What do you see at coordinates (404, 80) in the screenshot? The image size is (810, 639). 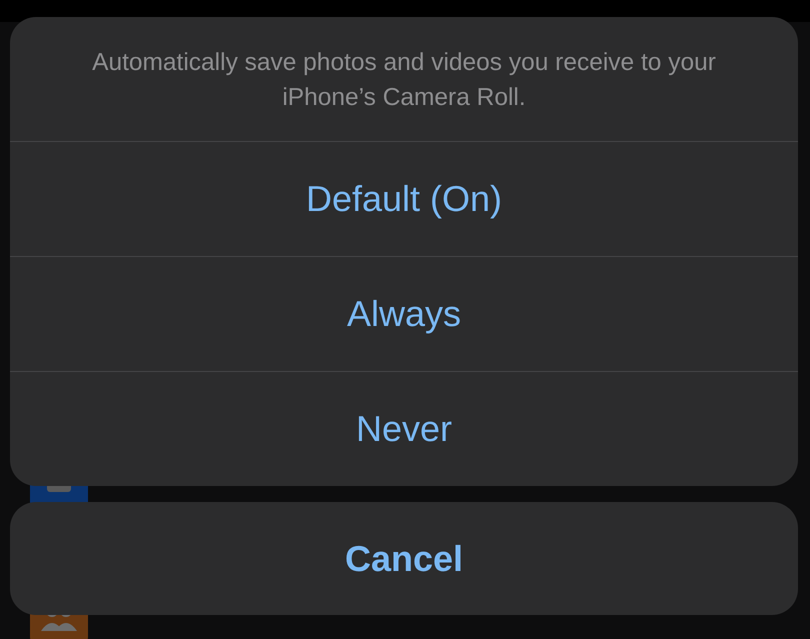 I see `sheet-message: Automatically save photos and videos you receive to your iPhone’s Camera Roll.` at bounding box center [404, 80].